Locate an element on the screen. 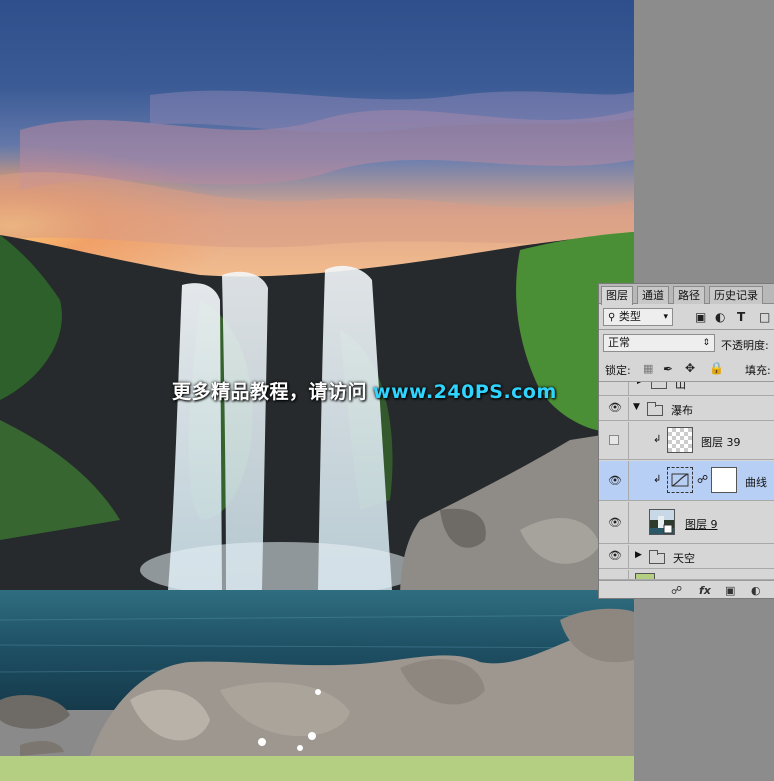 This screenshot has height=781, width=774. curves-graph is located at coordinates (680, 480).